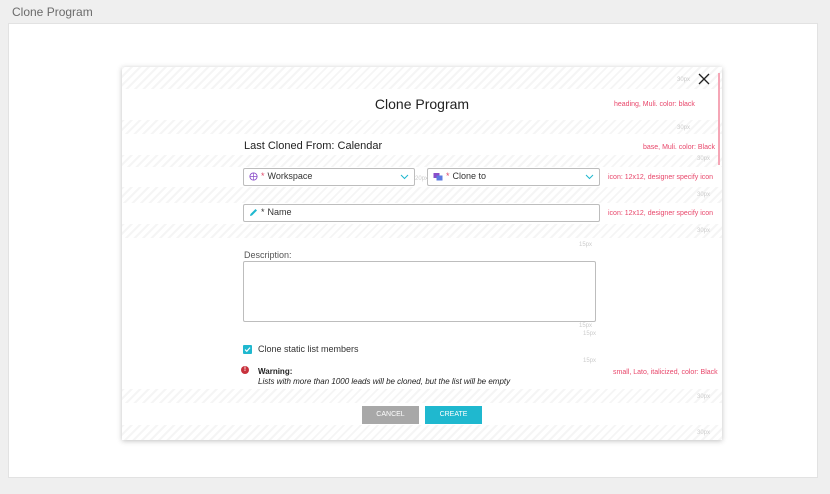 Image resolution: width=830 pixels, height=494 pixels. What do you see at coordinates (679, 147) in the screenshot?
I see `annotation-base: base, Muli. color: Black` at bounding box center [679, 147].